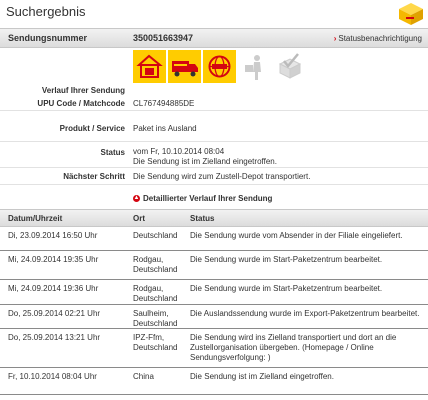 This screenshot has height=400, width=428. I want to click on shipment-number-value: 350051663947, so click(163, 38).